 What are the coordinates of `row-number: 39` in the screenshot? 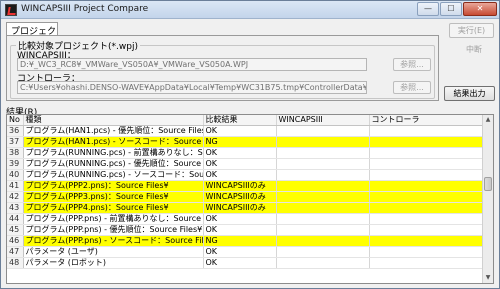 It's located at (15, 164).